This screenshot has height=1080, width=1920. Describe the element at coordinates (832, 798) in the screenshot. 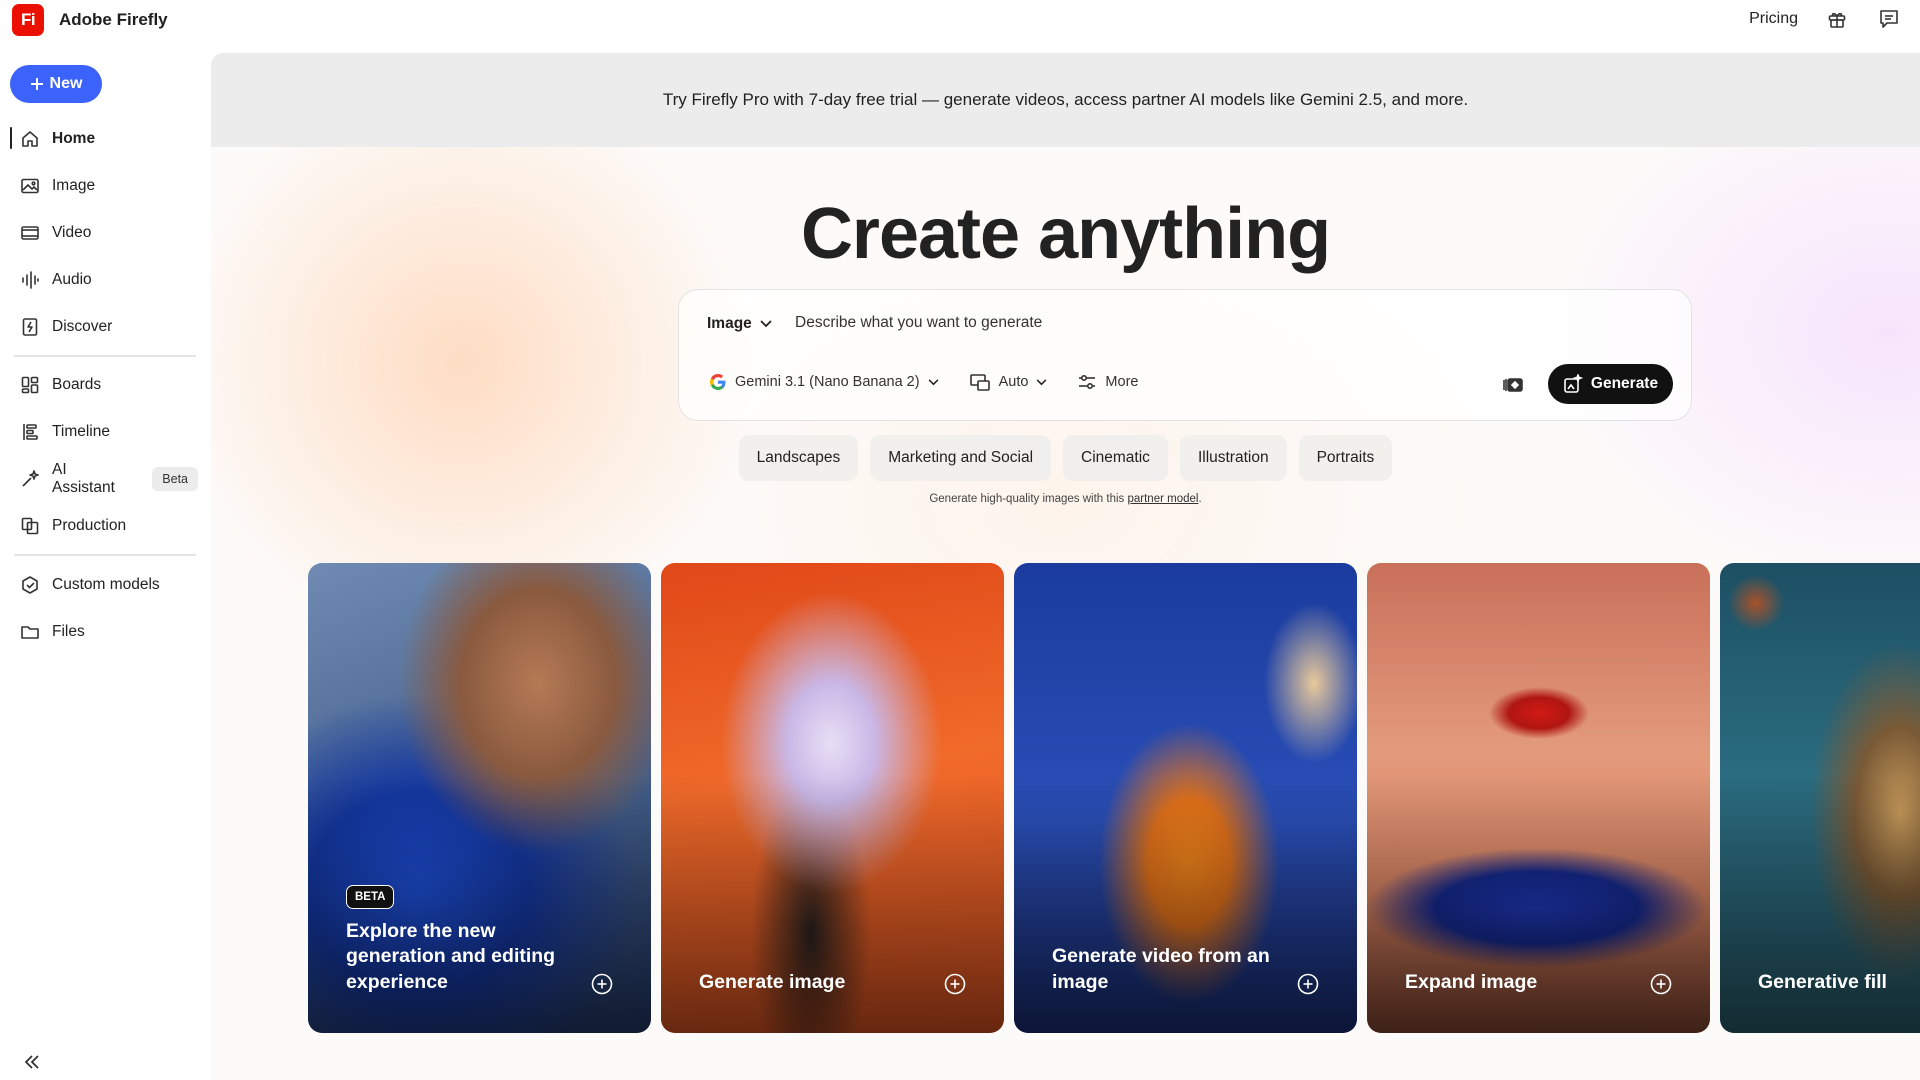

I see `feature-card-generate-image: Generate image` at that location.